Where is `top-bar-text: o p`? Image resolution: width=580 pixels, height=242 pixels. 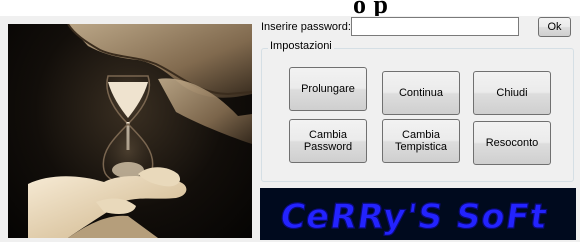
top-bar-text: o p is located at coordinates (371, 8).